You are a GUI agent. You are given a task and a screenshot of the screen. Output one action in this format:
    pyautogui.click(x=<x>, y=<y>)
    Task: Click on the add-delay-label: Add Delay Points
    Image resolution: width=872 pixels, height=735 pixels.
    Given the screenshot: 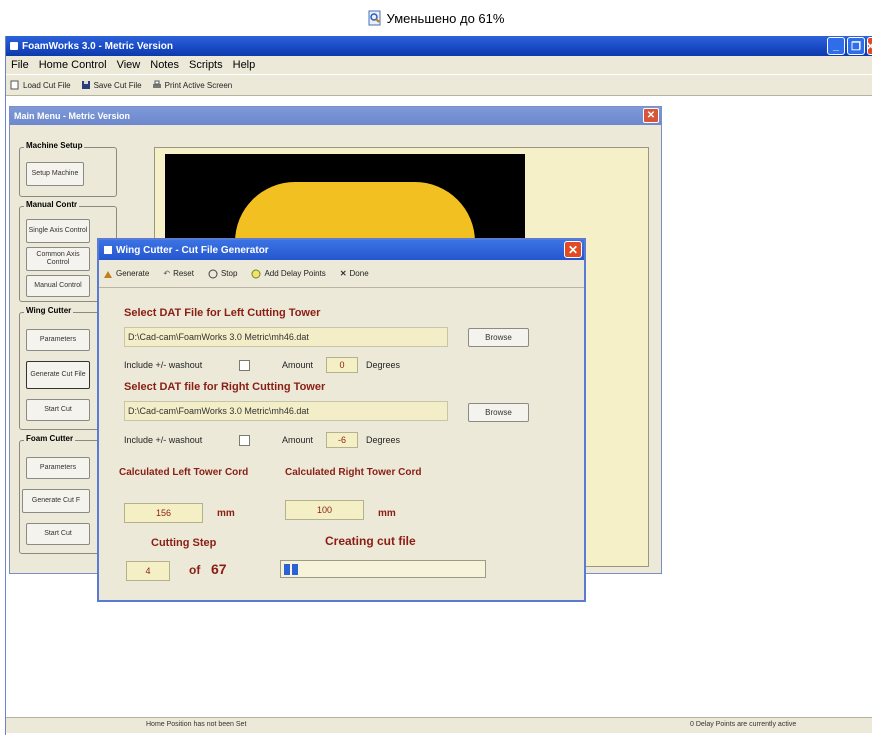 What is the action you would take?
    pyautogui.click(x=295, y=273)
    